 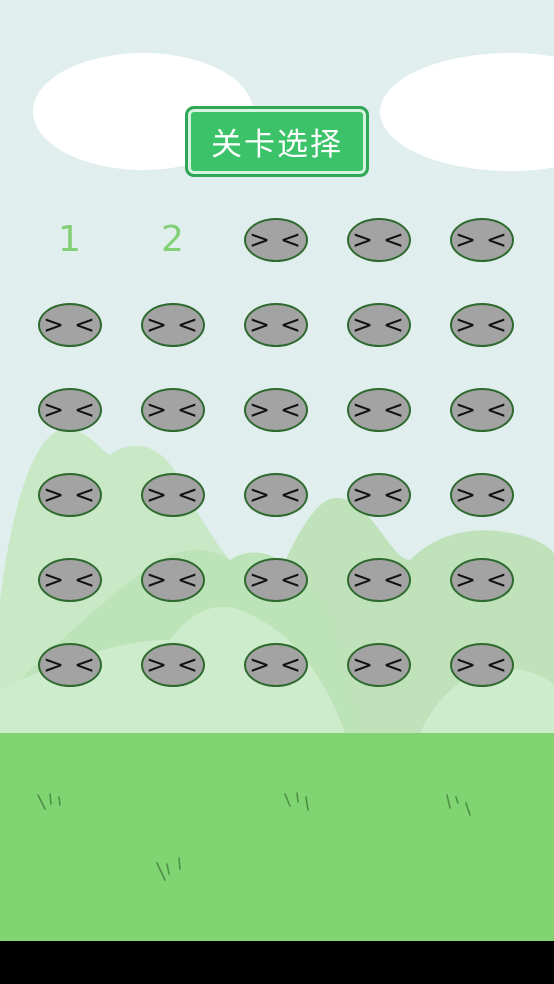 I want to click on level-1-button: 1, so click(x=69, y=239).